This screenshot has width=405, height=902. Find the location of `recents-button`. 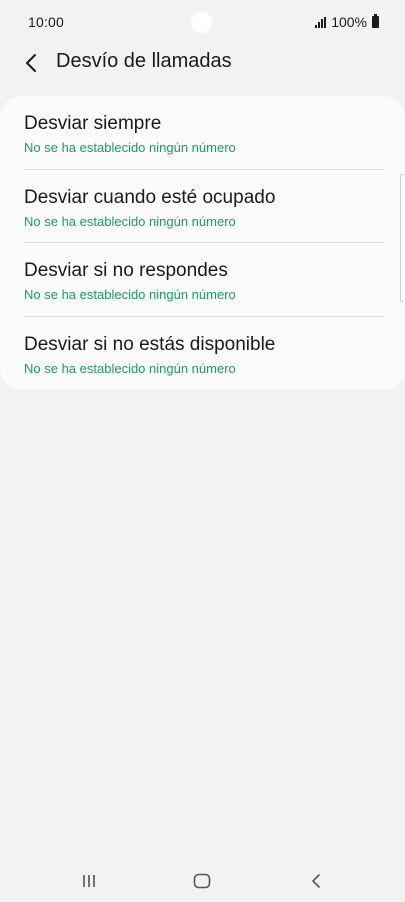

recents-button is located at coordinates (89, 881).